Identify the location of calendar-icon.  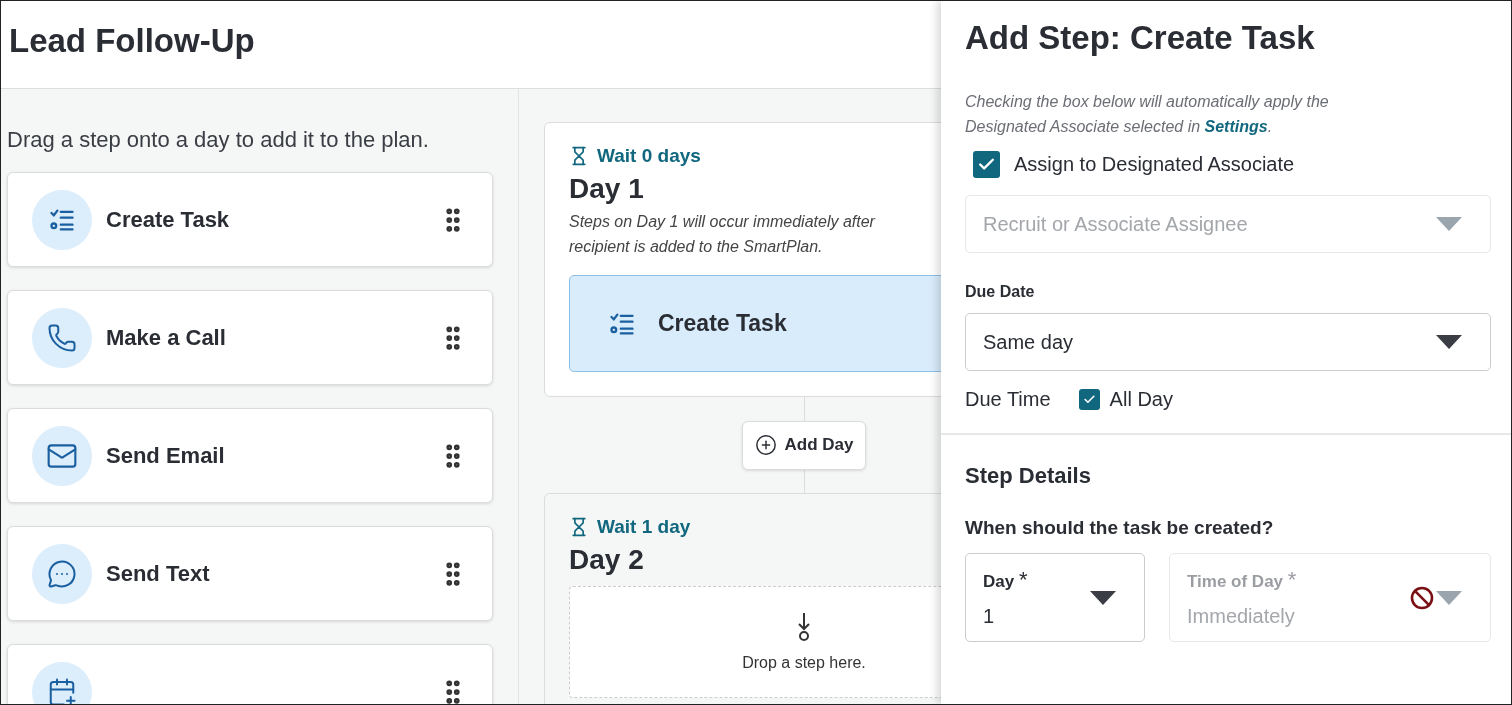
(62, 690).